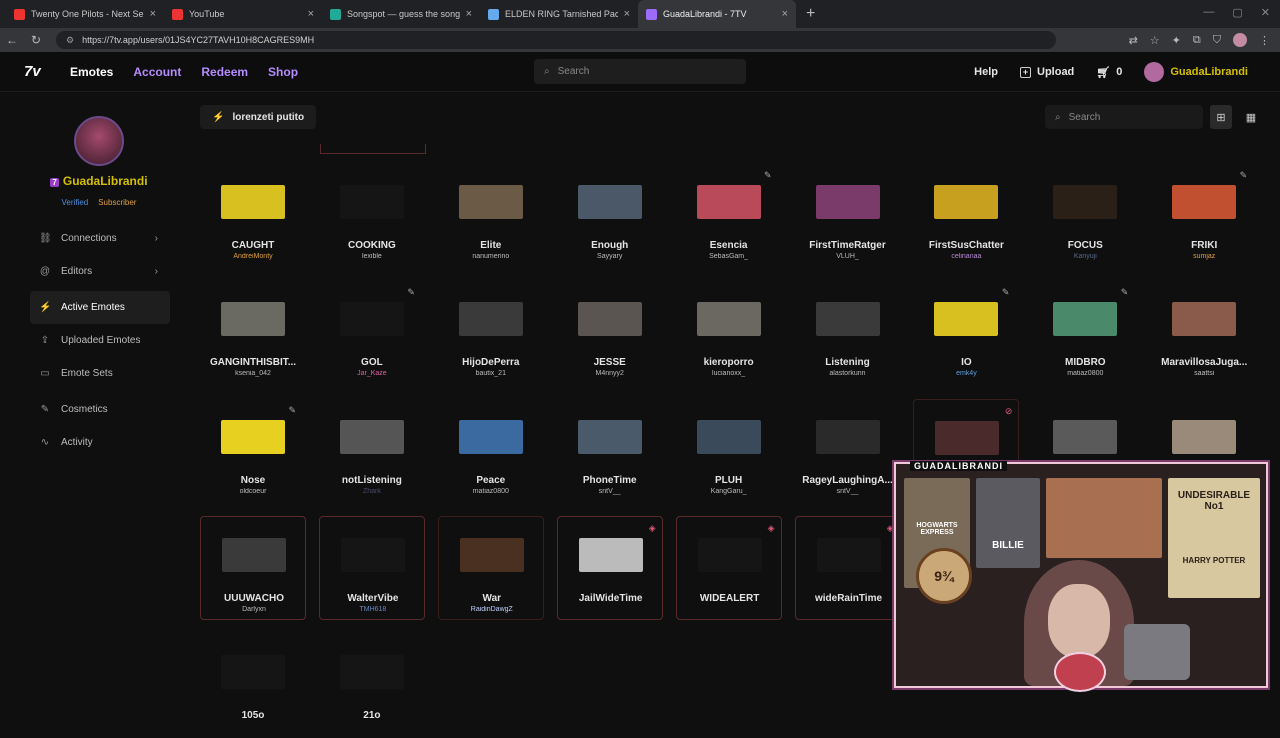 The image size is (1280, 738). What do you see at coordinates (610, 333) in the screenshot?
I see `emote-card: JESSE M4nnyy2` at bounding box center [610, 333].